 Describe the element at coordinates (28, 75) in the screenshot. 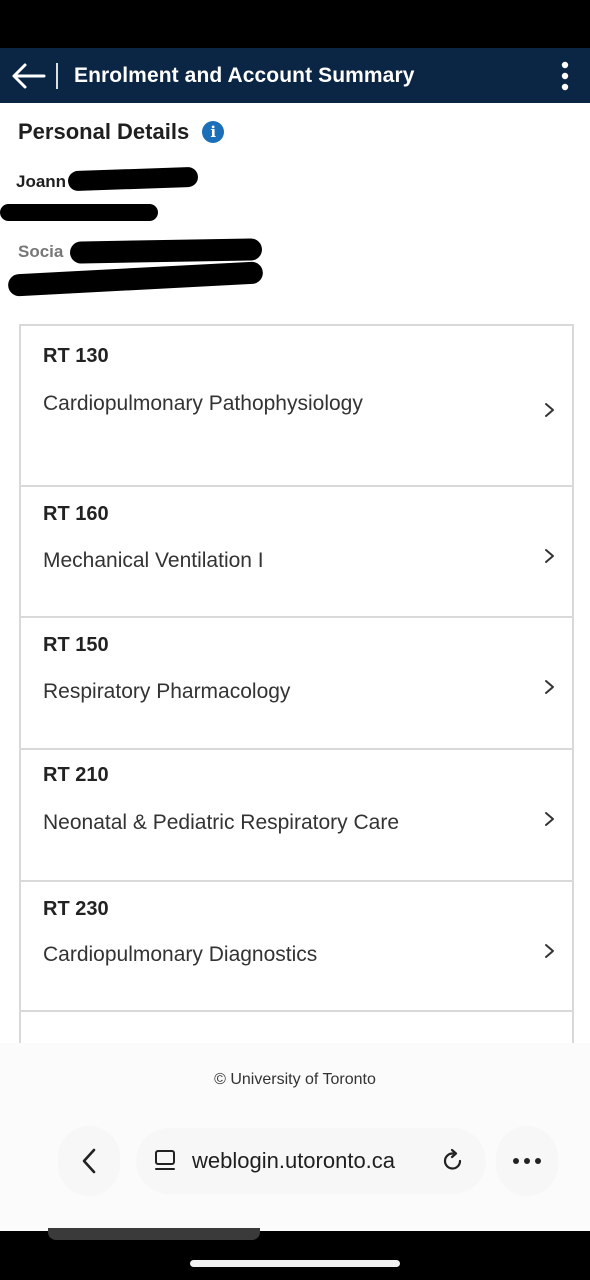

I see `arrow-left-icon` at that location.